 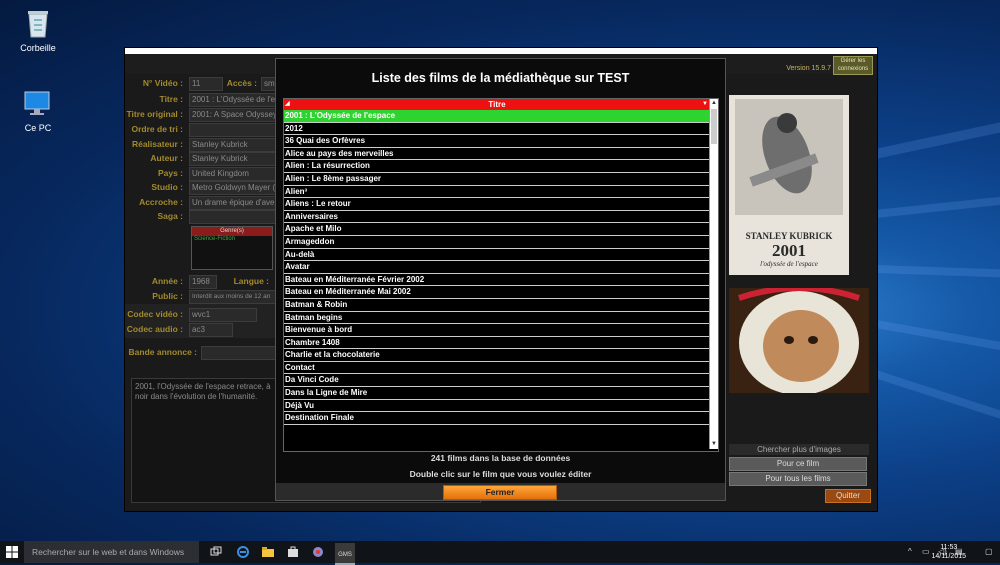 I want to click on desktop-icon-label: Corbeille, so click(x=38, y=48).